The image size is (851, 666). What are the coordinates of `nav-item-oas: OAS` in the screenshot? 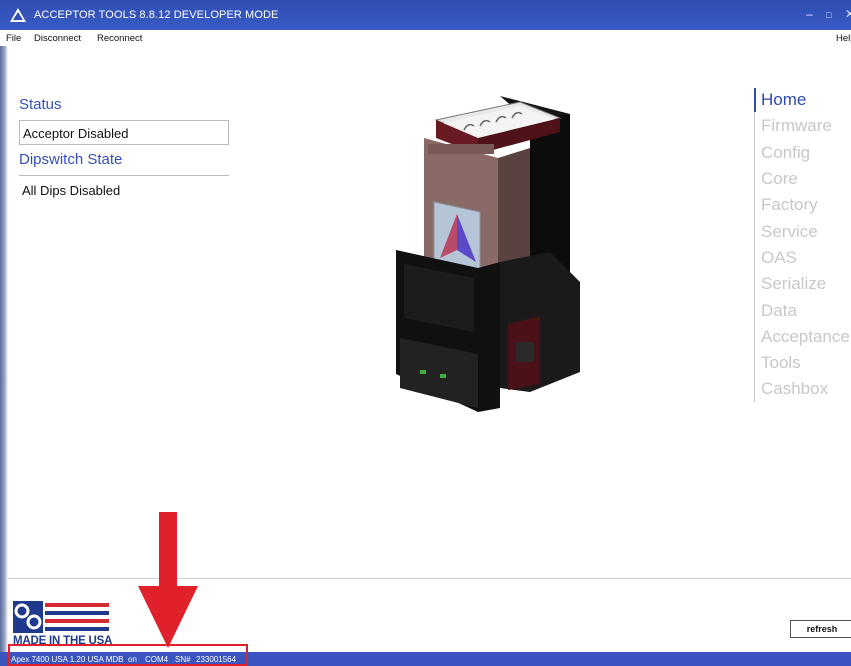 It's located at (779, 258).